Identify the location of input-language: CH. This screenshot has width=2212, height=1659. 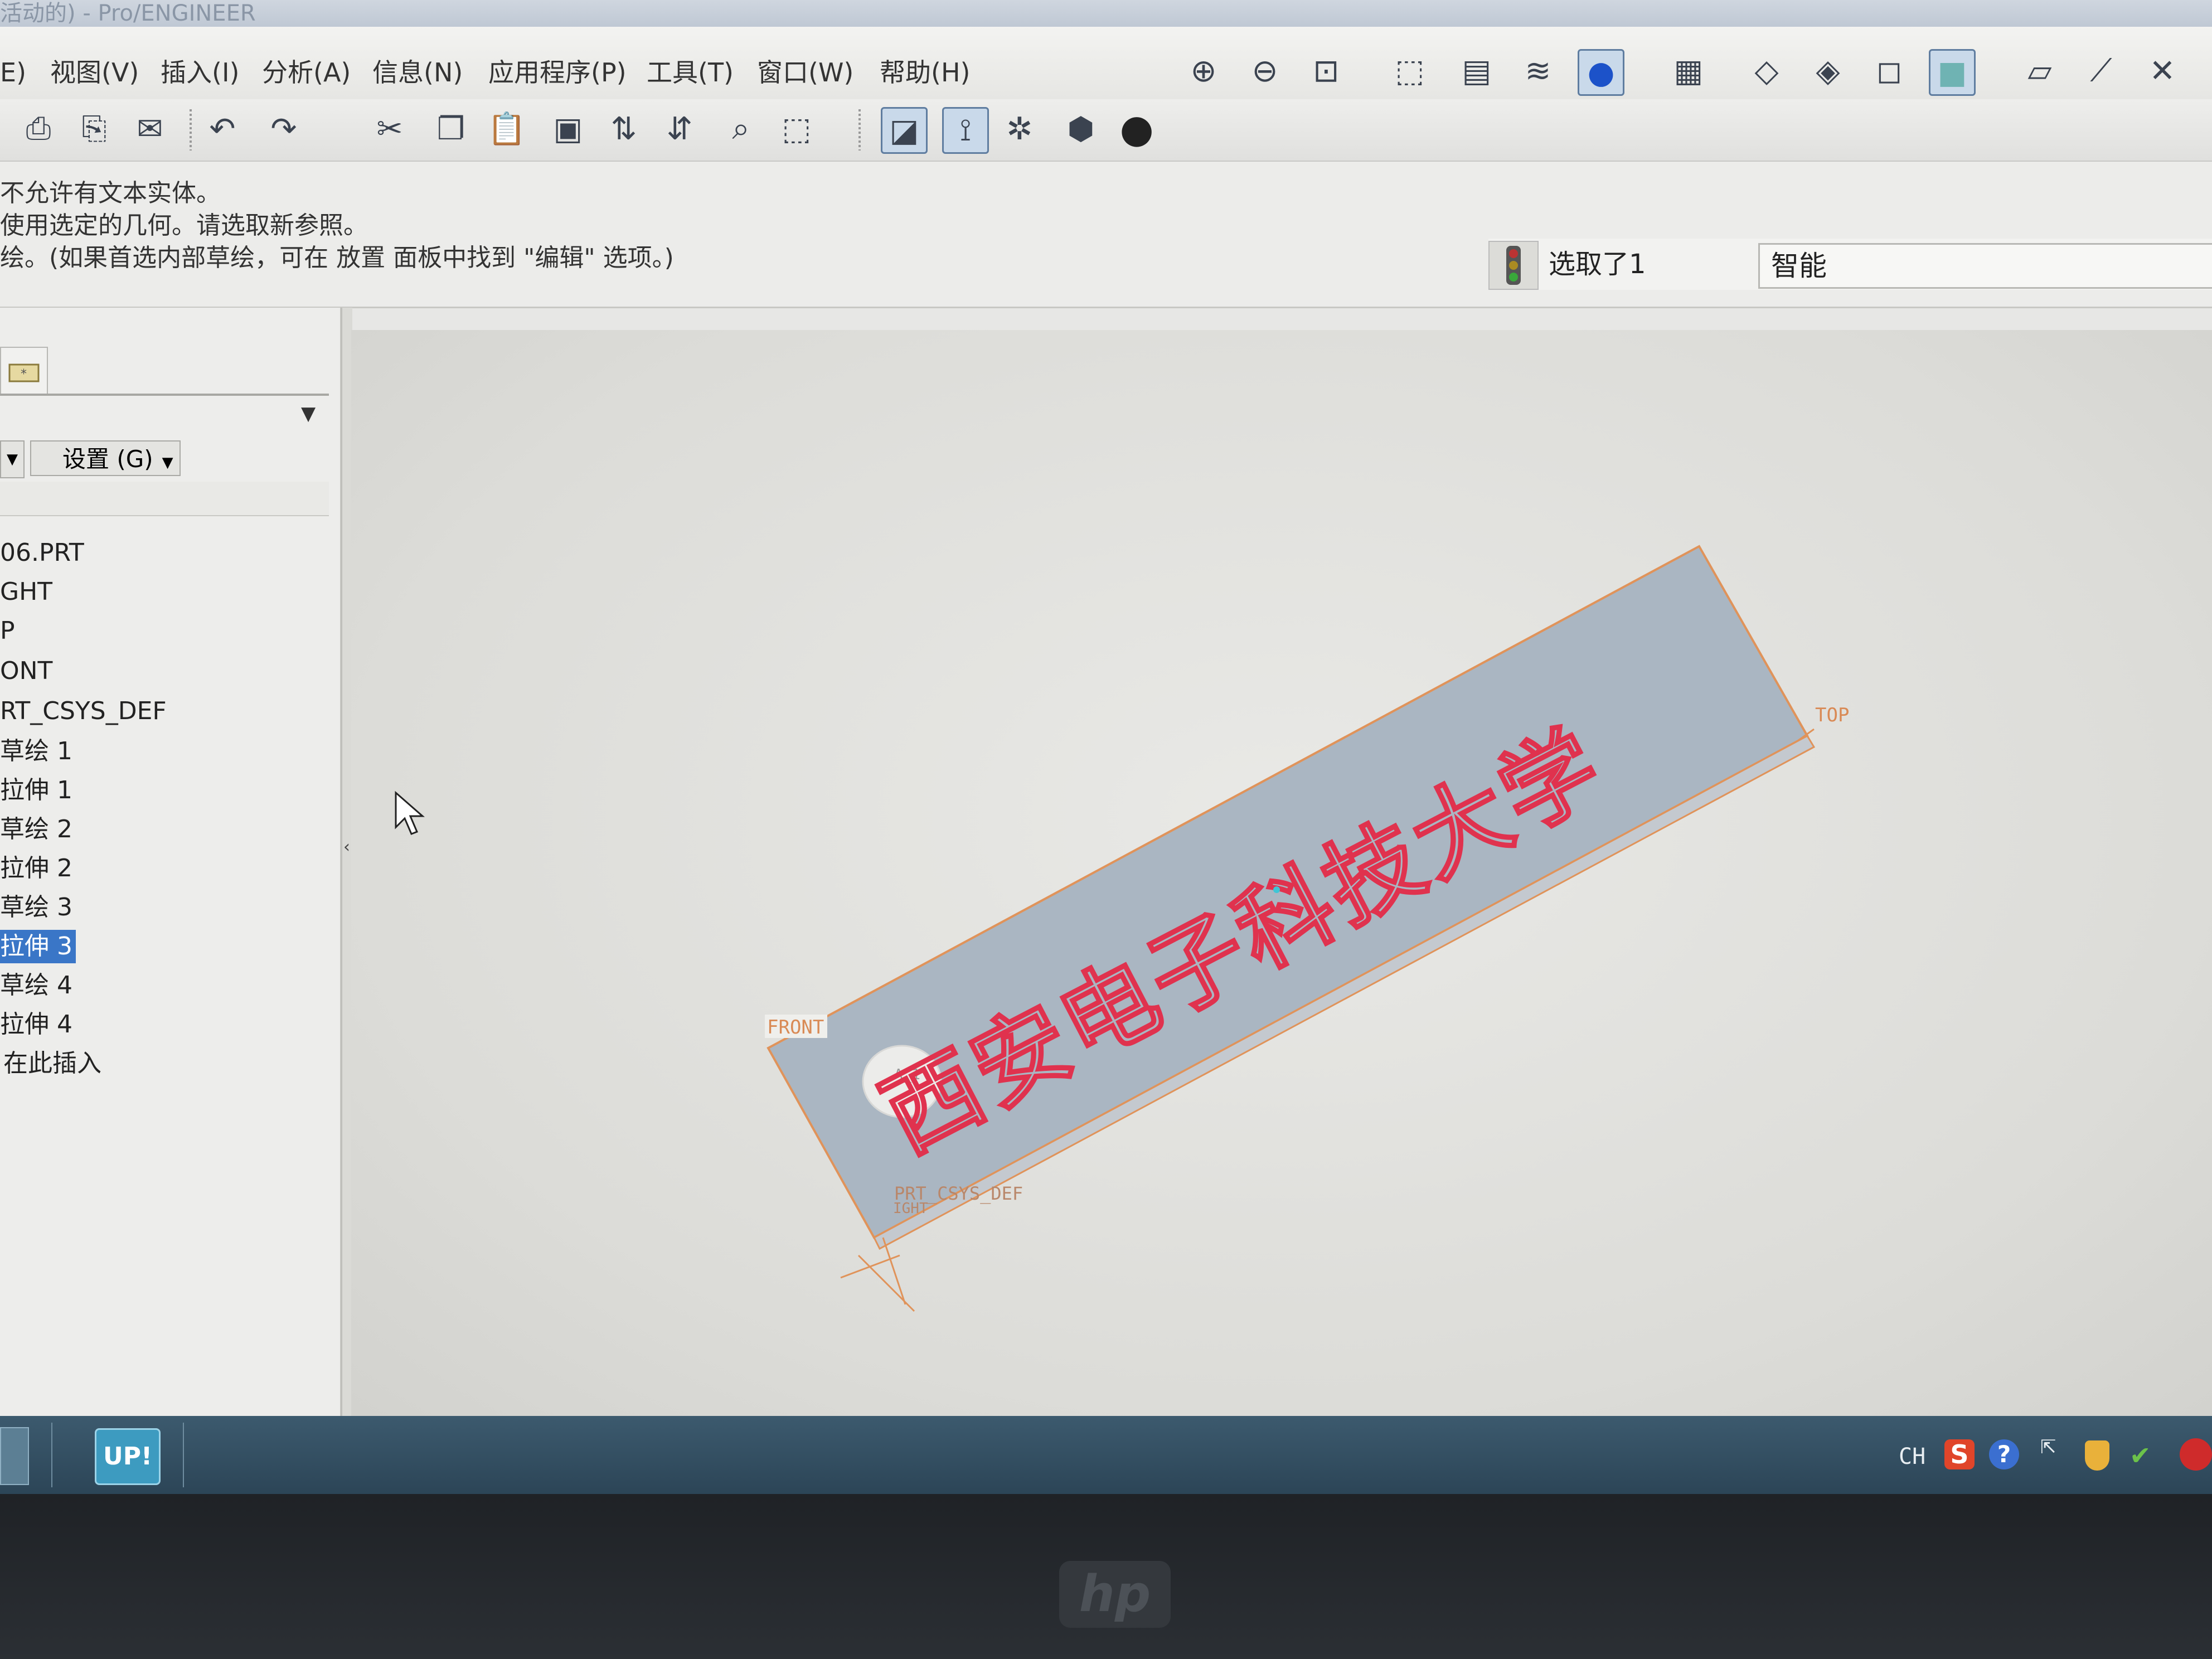
(1912, 1456).